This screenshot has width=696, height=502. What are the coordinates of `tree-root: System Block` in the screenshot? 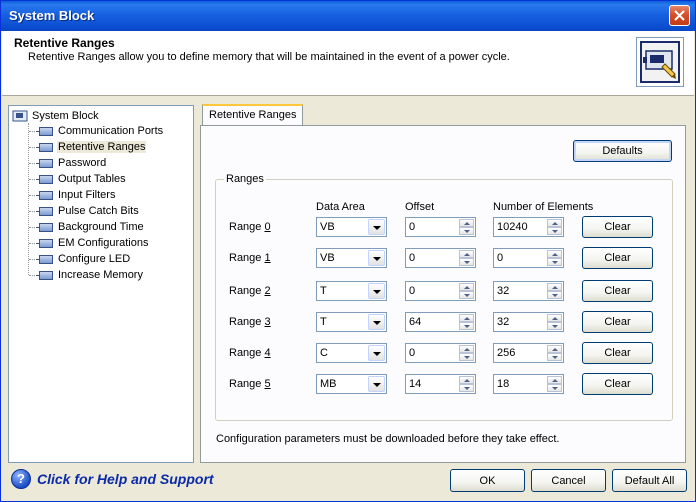 It's located at (55, 116).